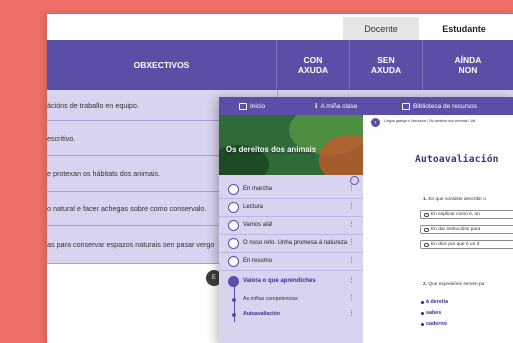 The width and height of the screenshot is (513, 343). What do you see at coordinates (457, 159) in the screenshot?
I see `page-title: Autoavaliación` at bounding box center [457, 159].